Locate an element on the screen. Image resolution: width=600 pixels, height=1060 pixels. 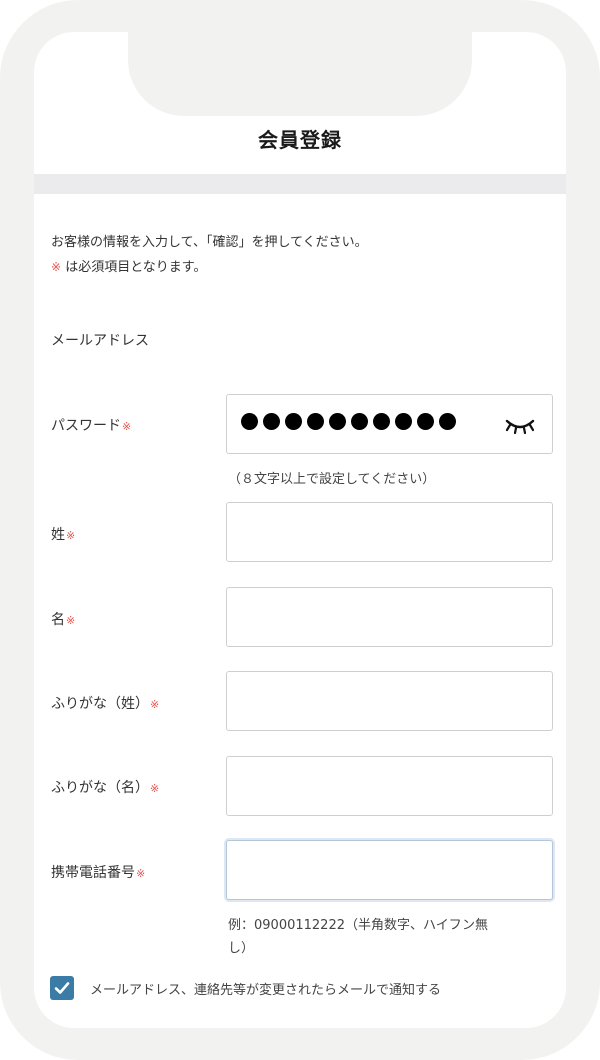
password-label-text: パスワード is located at coordinates (86, 426).